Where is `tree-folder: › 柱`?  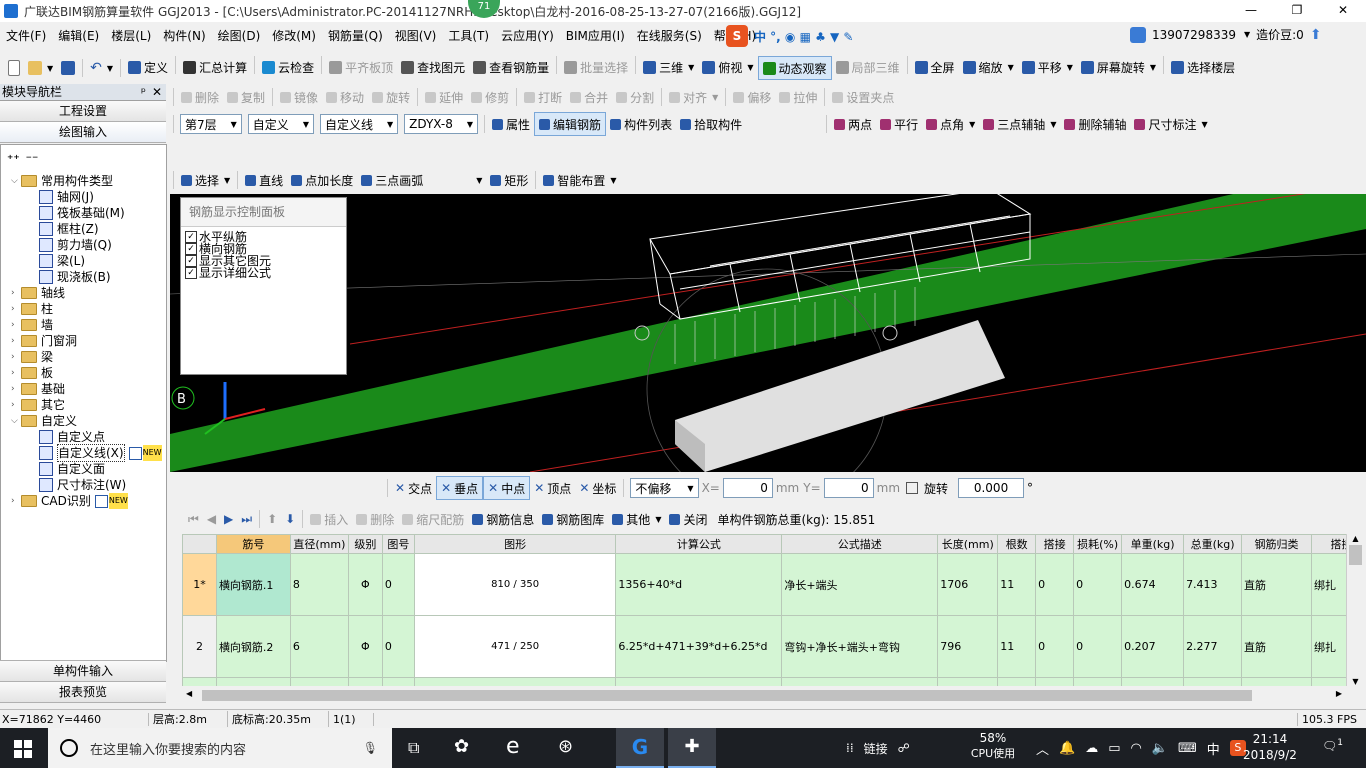 tree-folder: › 柱 is located at coordinates (83, 309).